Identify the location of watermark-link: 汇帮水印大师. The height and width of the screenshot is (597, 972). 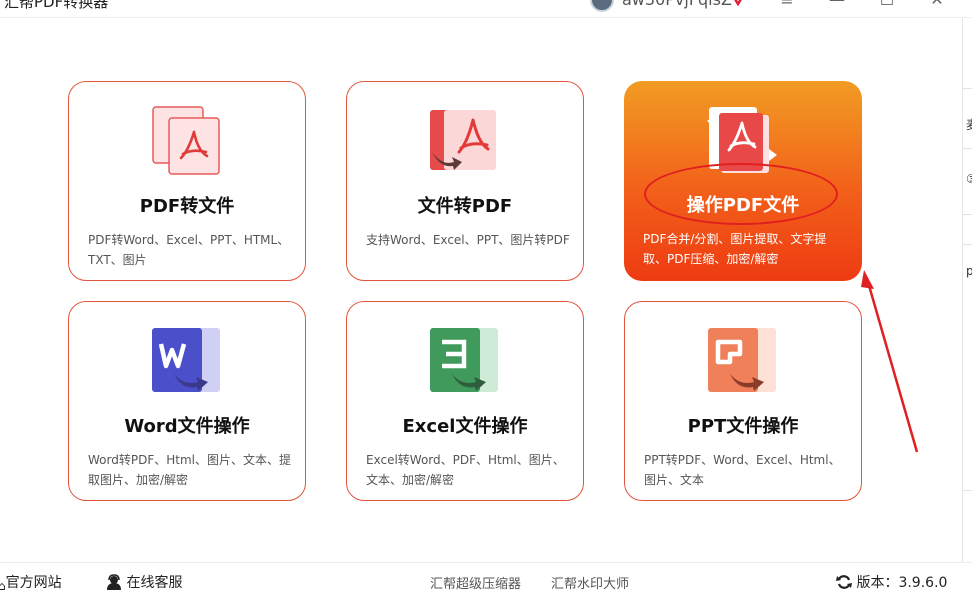
(590, 582).